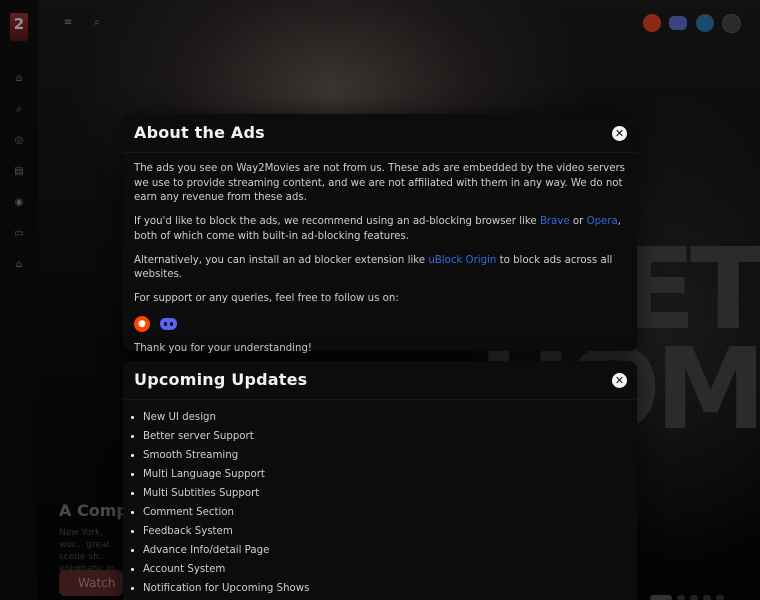 The height and width of the screenshot is (600, 760). I want to click on reddit-icon, so click(652, 23).